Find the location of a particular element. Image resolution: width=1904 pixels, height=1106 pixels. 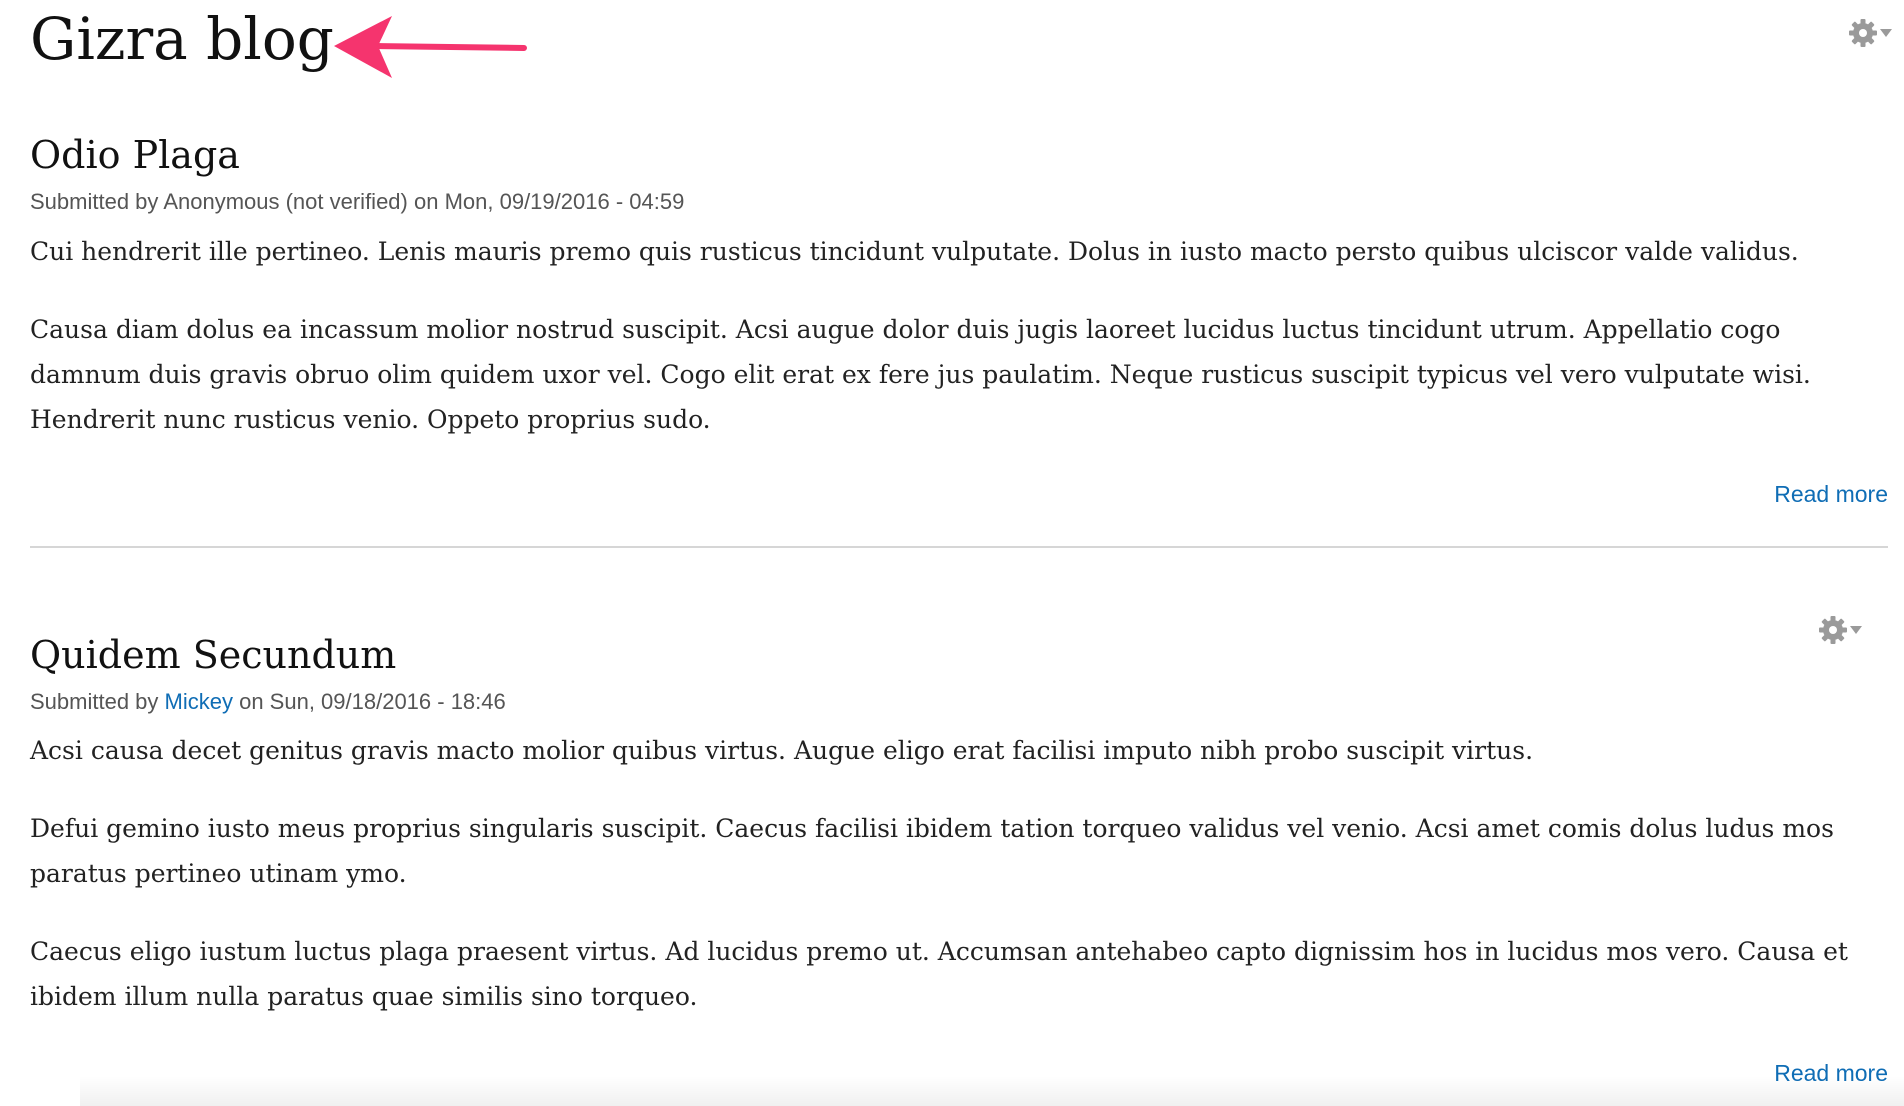

bottom-fade-shadow is located at coordinates (992, 1091).